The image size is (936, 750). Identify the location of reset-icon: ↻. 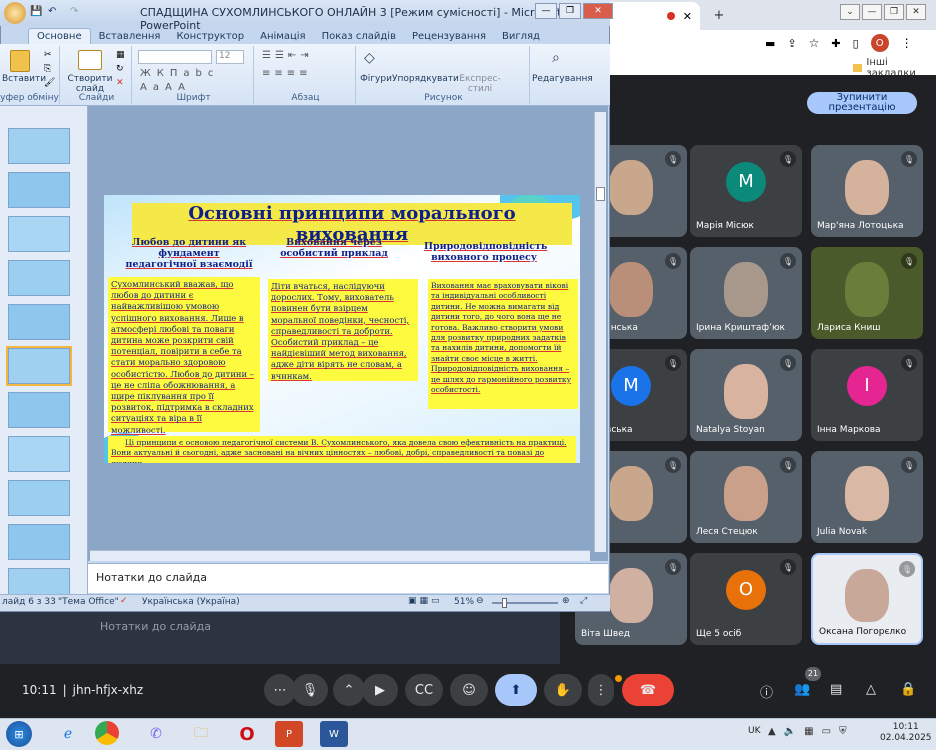
(120, 69).